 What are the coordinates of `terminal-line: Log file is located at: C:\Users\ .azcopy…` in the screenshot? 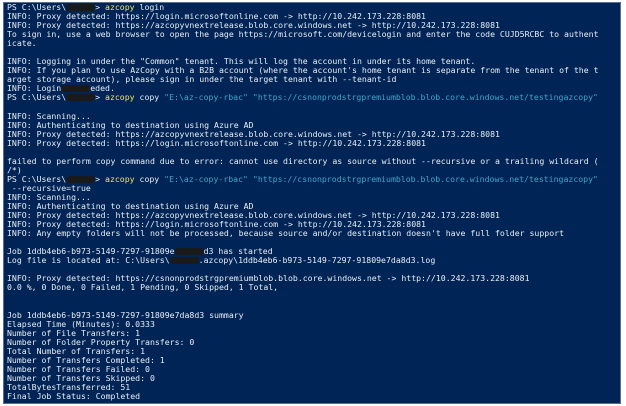 It's located at (303, 260).